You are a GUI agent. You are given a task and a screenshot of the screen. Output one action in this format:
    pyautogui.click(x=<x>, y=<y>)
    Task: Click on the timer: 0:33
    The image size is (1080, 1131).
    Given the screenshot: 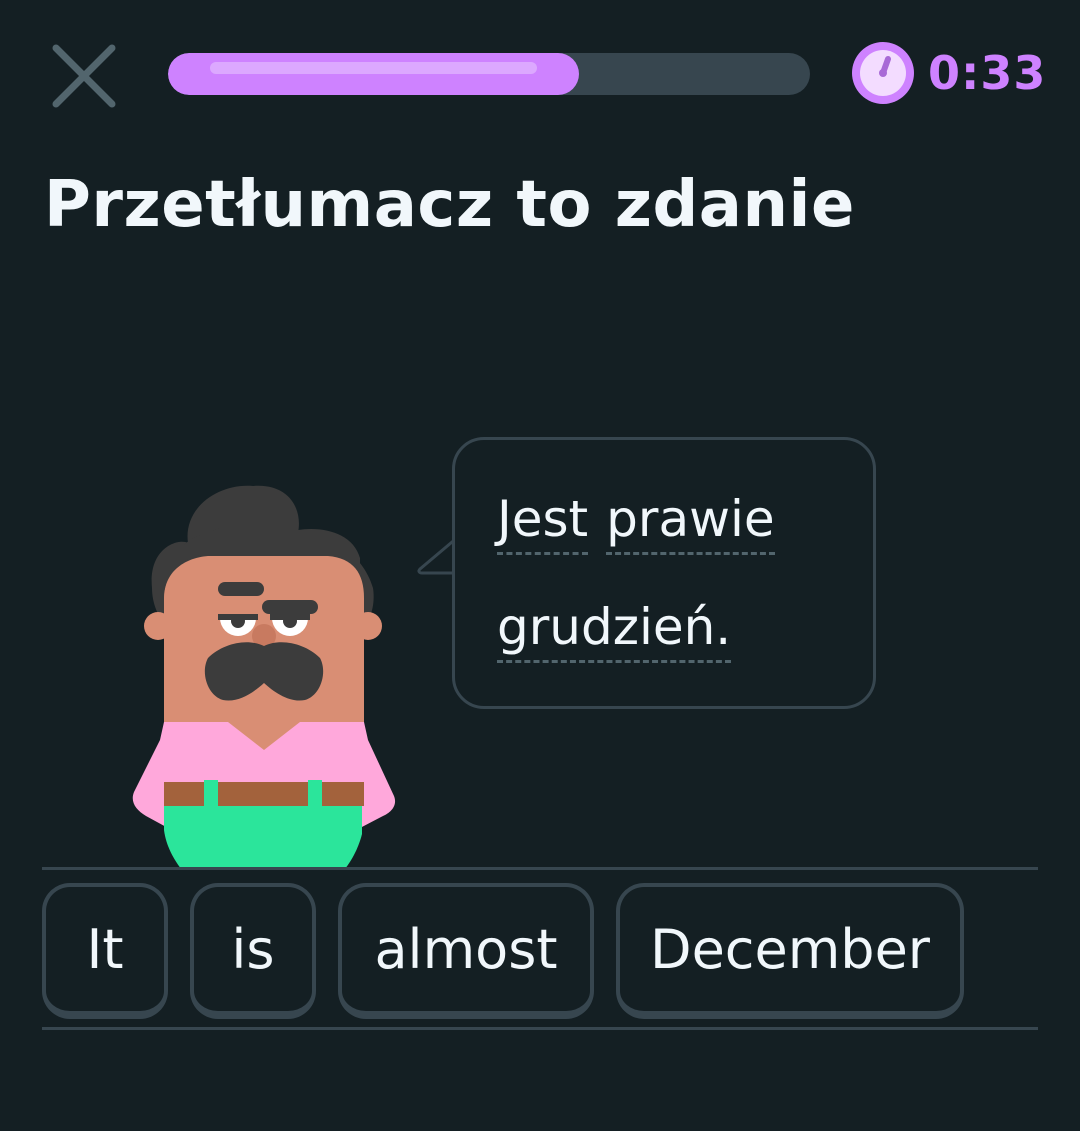 What is the action you would take?
    pyautogui.click(x=948, y=73)
    